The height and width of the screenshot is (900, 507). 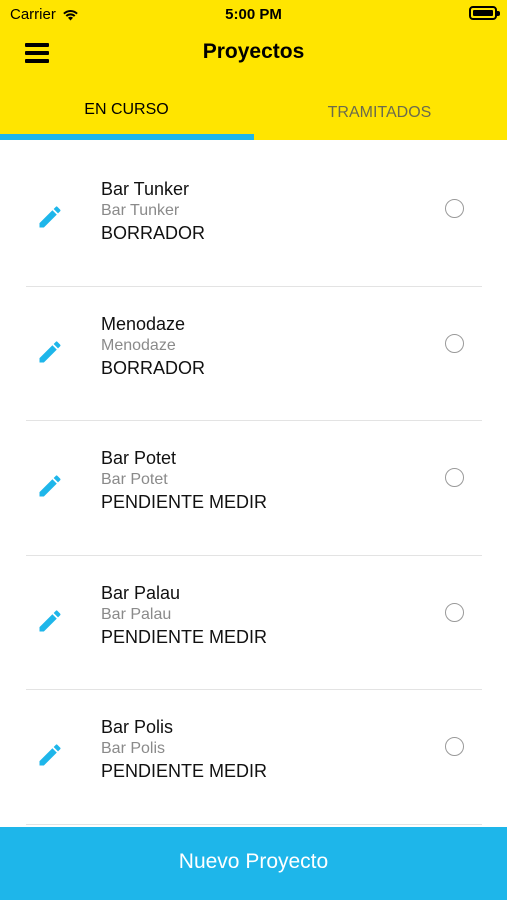 I want to click on status-time: 5:00 PM, so click(x=253, y=14).